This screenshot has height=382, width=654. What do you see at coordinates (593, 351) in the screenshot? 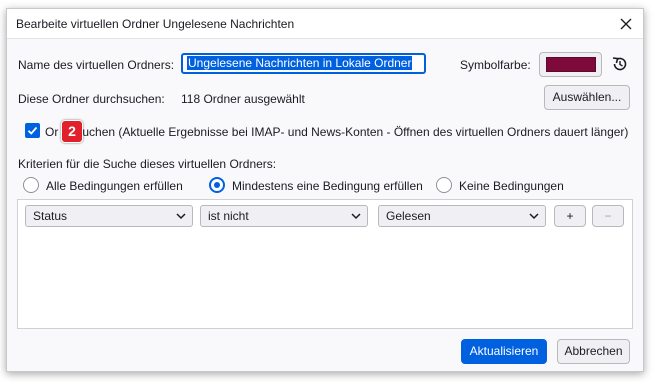
I see `cancel-button: Abbrechen` at bounding box center [593, 351].